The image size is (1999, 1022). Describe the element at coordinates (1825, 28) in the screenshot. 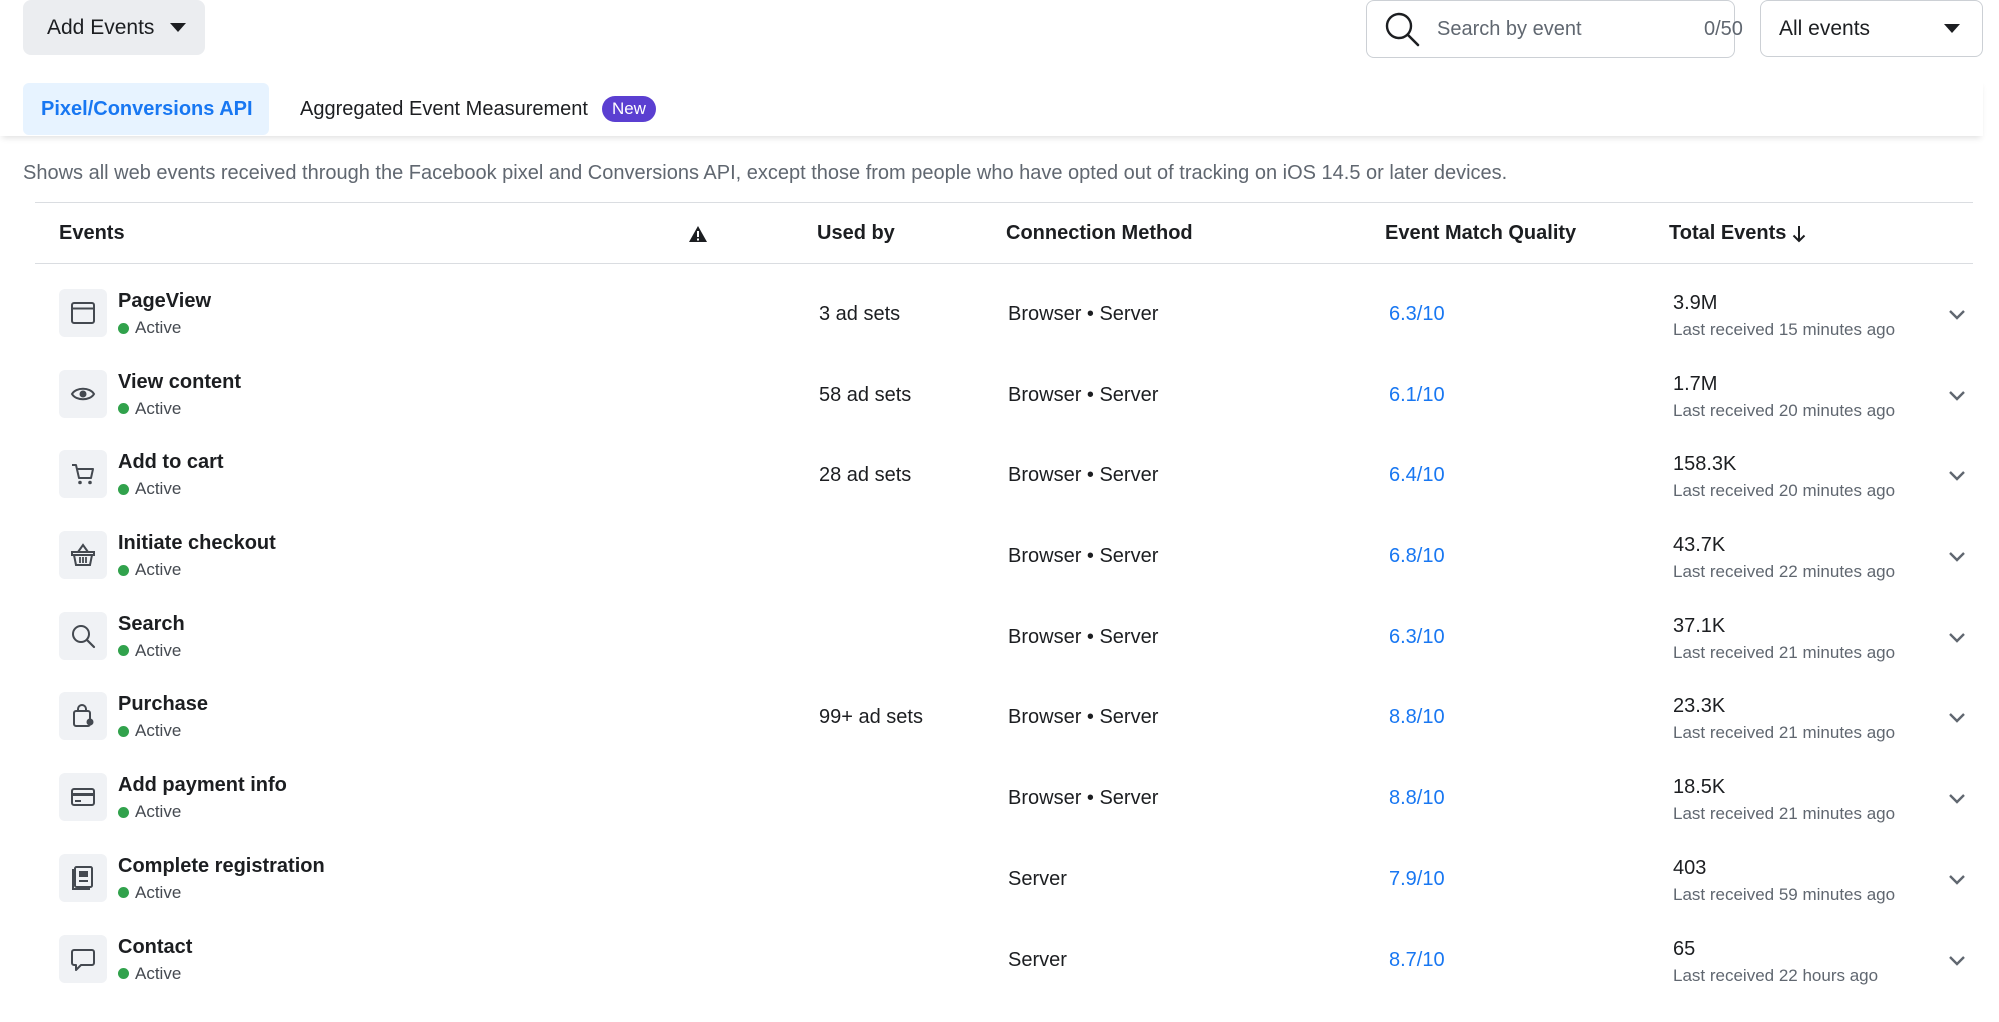

I see `events-filter-value: All events` at that location.